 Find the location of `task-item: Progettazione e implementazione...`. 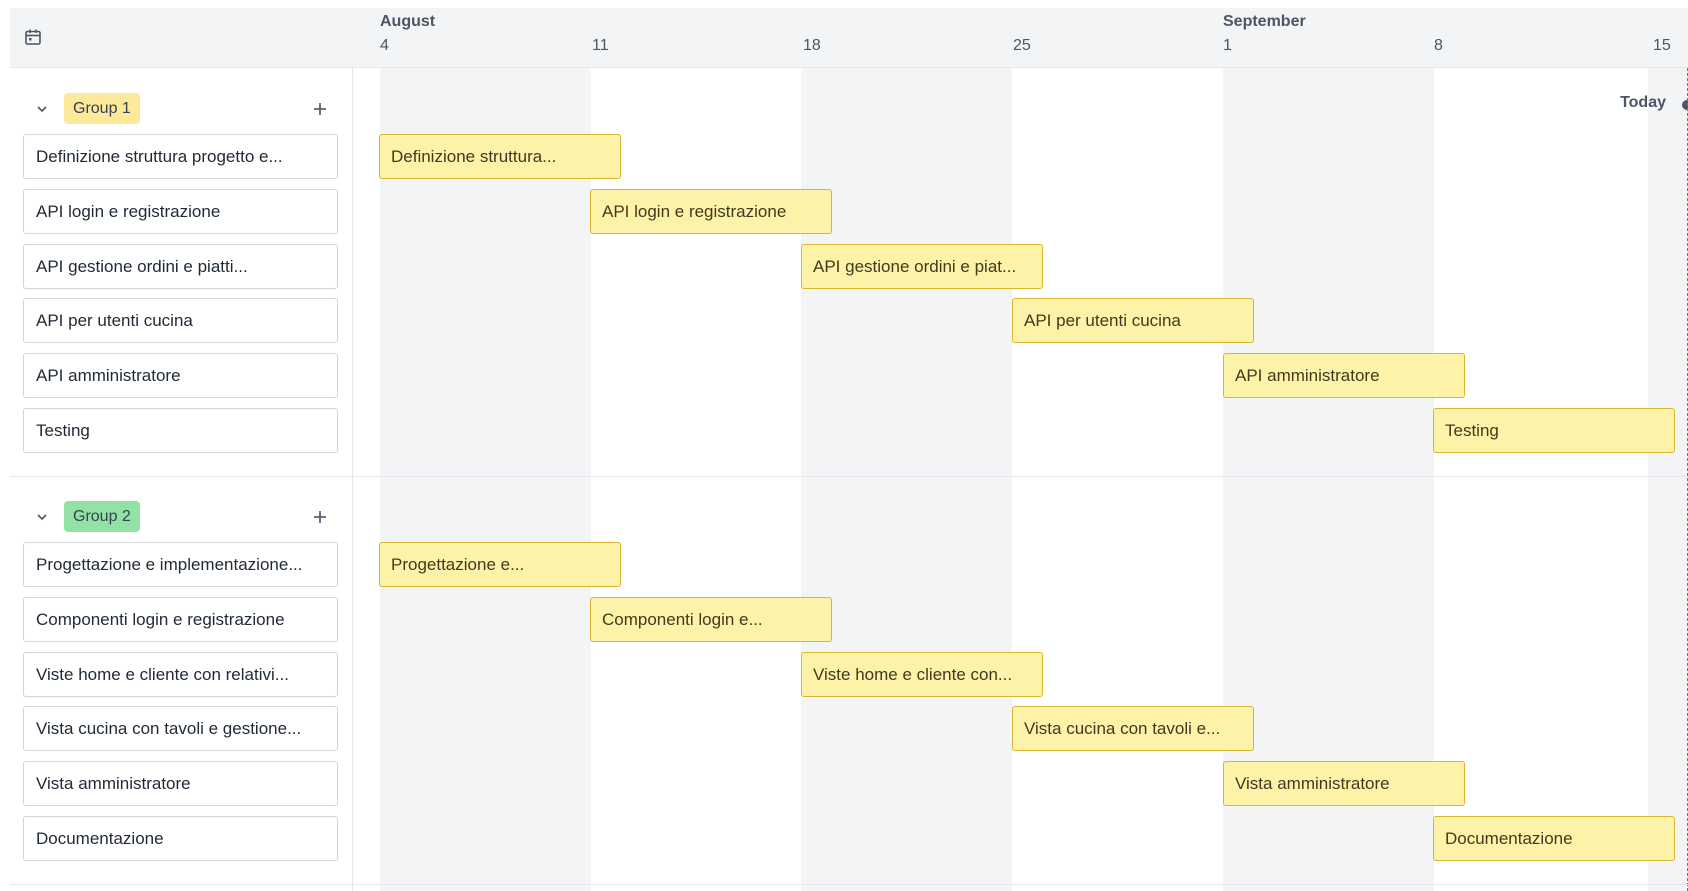

task-item: Progettazione e implementazione... is located at coordinates (180, 564).